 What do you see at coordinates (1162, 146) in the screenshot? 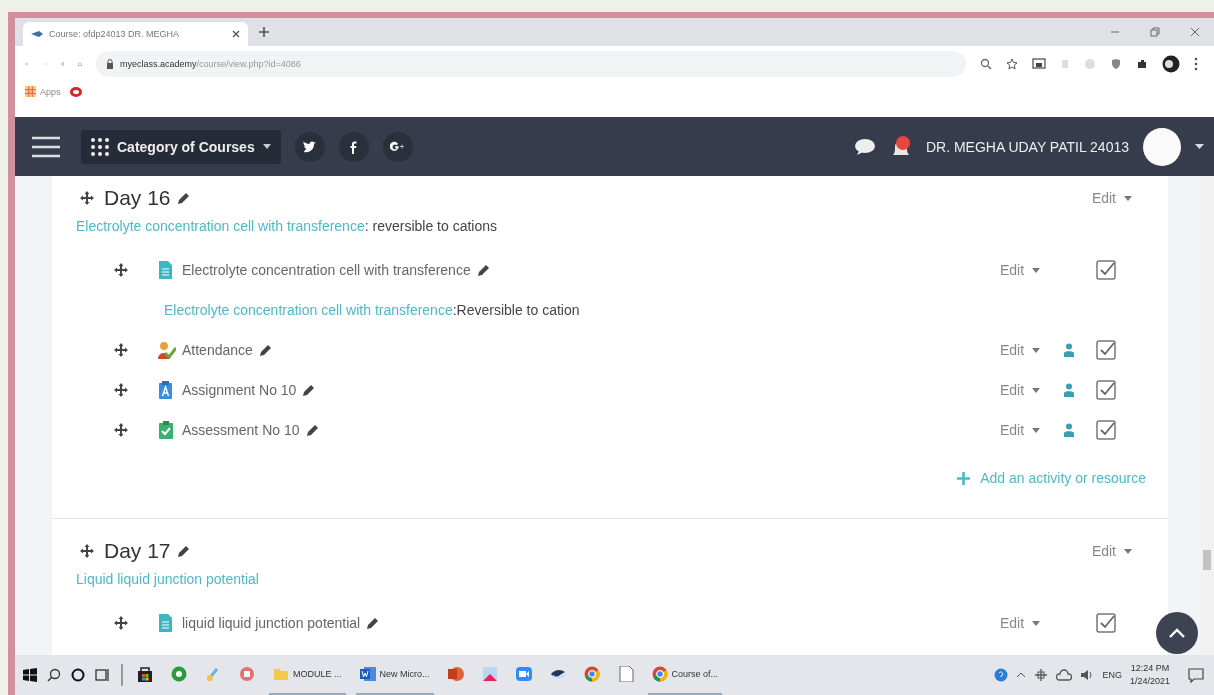
I see `user-avatar` at bounding box center [1162, 146].